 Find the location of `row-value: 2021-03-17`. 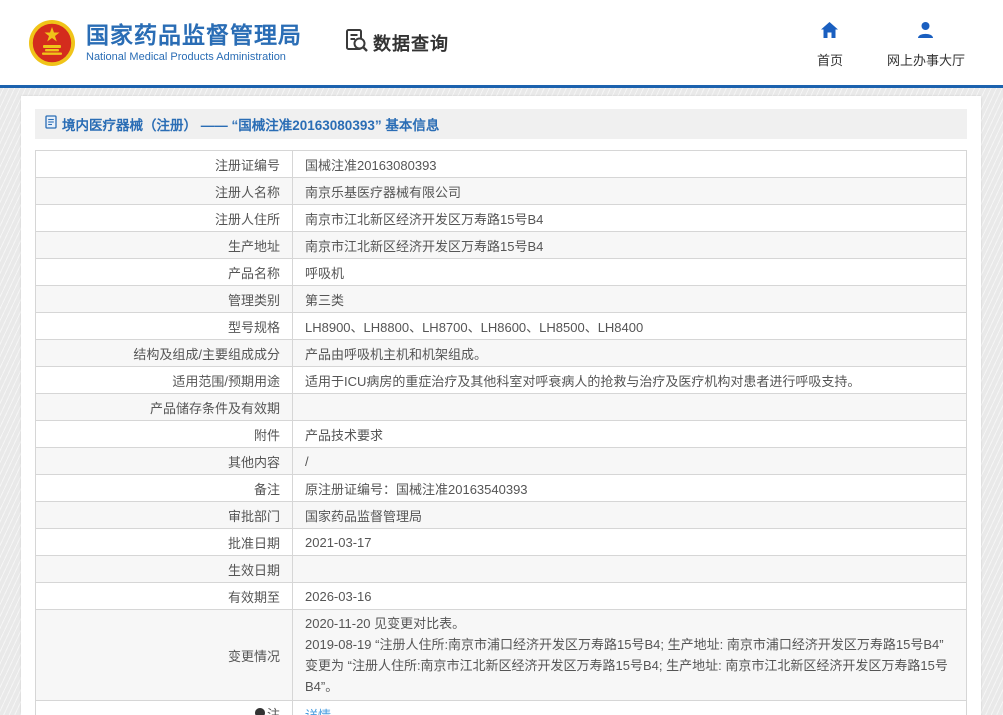

row-value: 2021-03-17 is located at coordinates (629, 542).